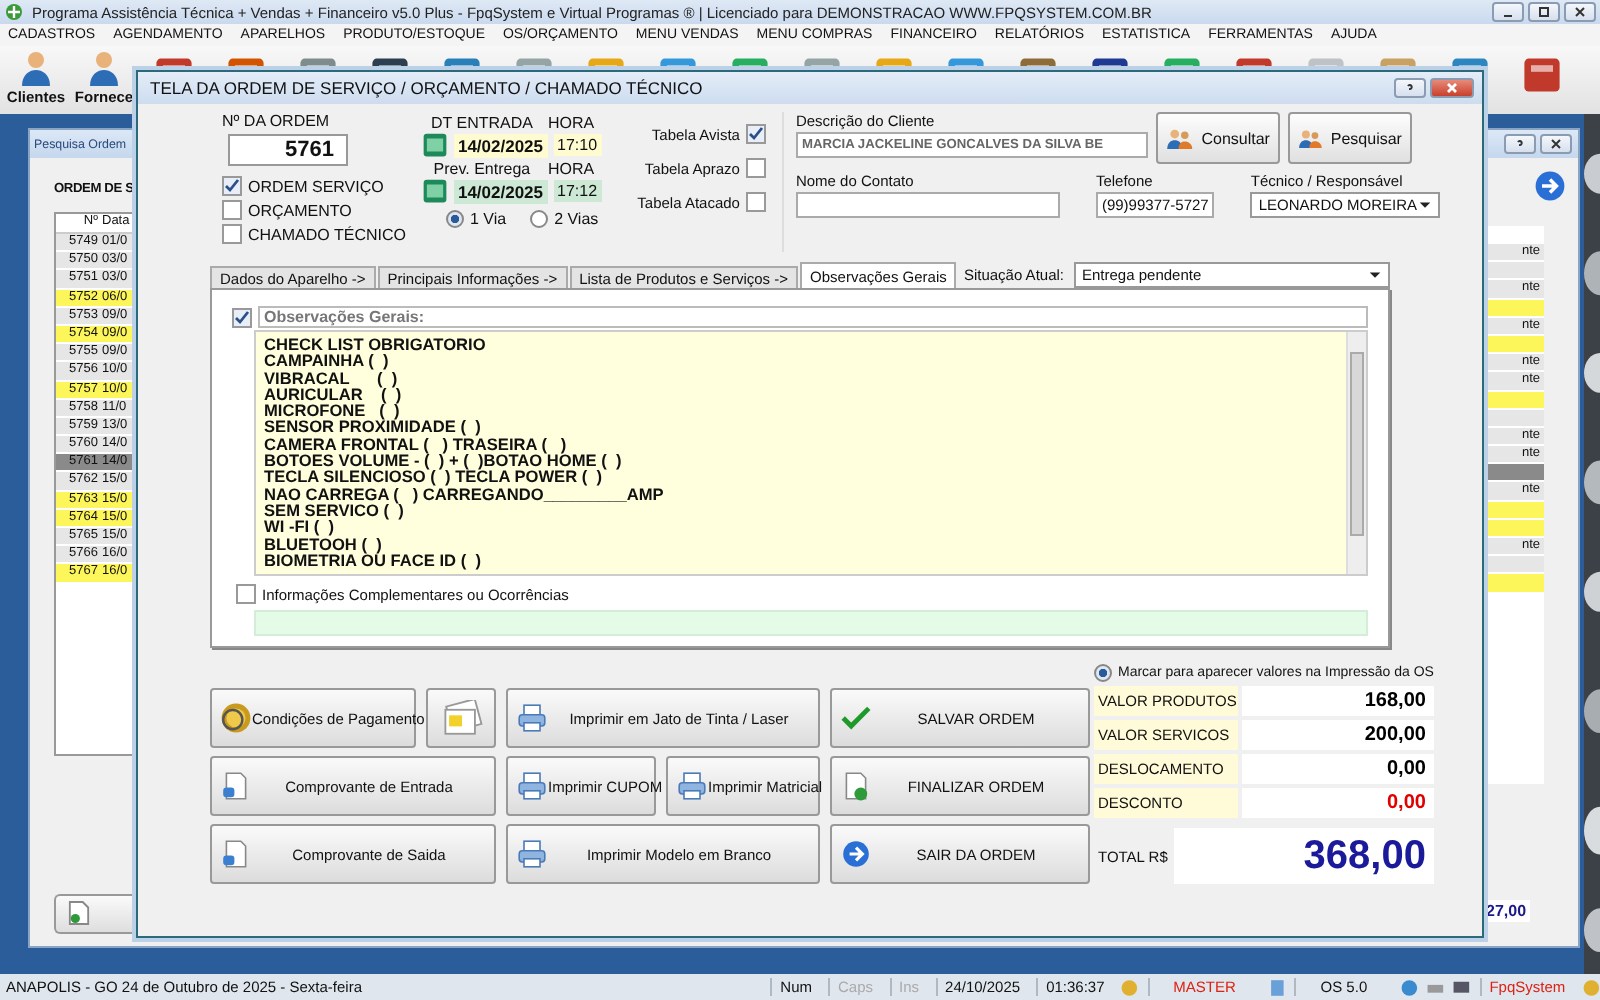 The width and height of the screenshot is (1600, 1000). Describe the element at coordinates (326, 361) in the screenshot. I see `note-line: CAMPAINHA ( )` at that location.